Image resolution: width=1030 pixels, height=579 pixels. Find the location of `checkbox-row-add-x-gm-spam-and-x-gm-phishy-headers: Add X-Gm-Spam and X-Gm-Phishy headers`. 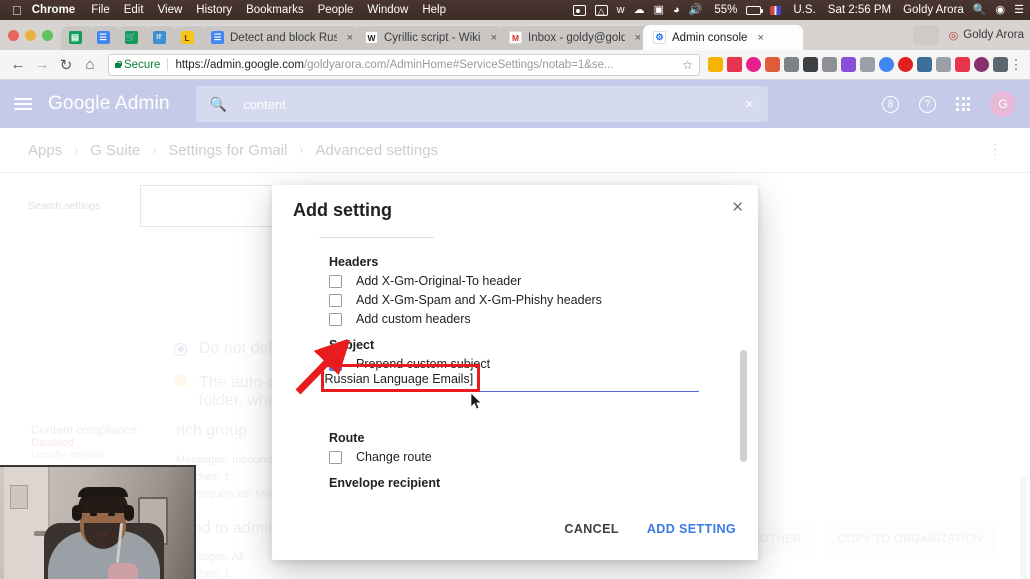

checkbox-row-add-x-gm-spam-and-x-gm-phishy-headers: Add X-Gm-Spam and X-Gm-Phishy headers is located at coordinates (543, 300).